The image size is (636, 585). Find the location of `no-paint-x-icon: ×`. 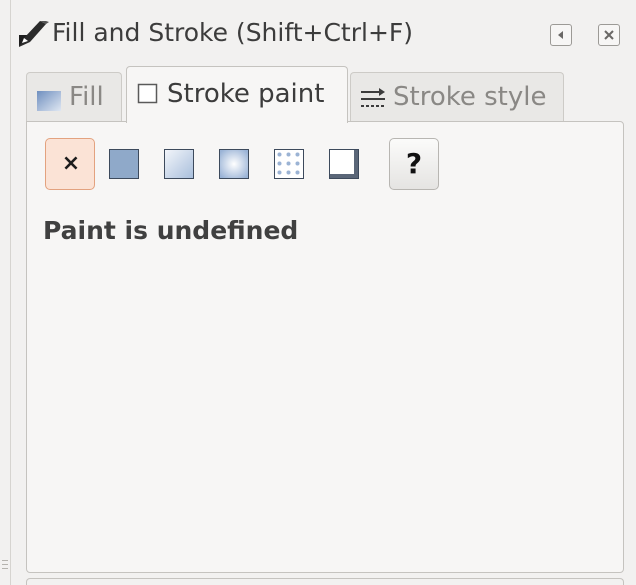

no-paint-x-icon: × is located at coordinates (71, 163).